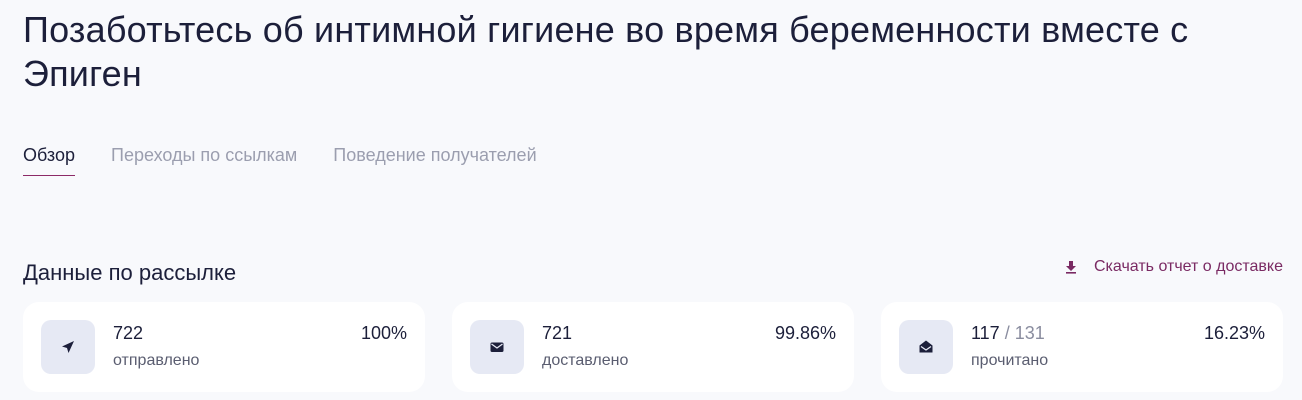 The image size is (1302, 400). What do you see at coordinates (434, 160) in the screenshot?
I see `tab-recipient-behavior: Поведение получателей` at bounding box center [434, 160].